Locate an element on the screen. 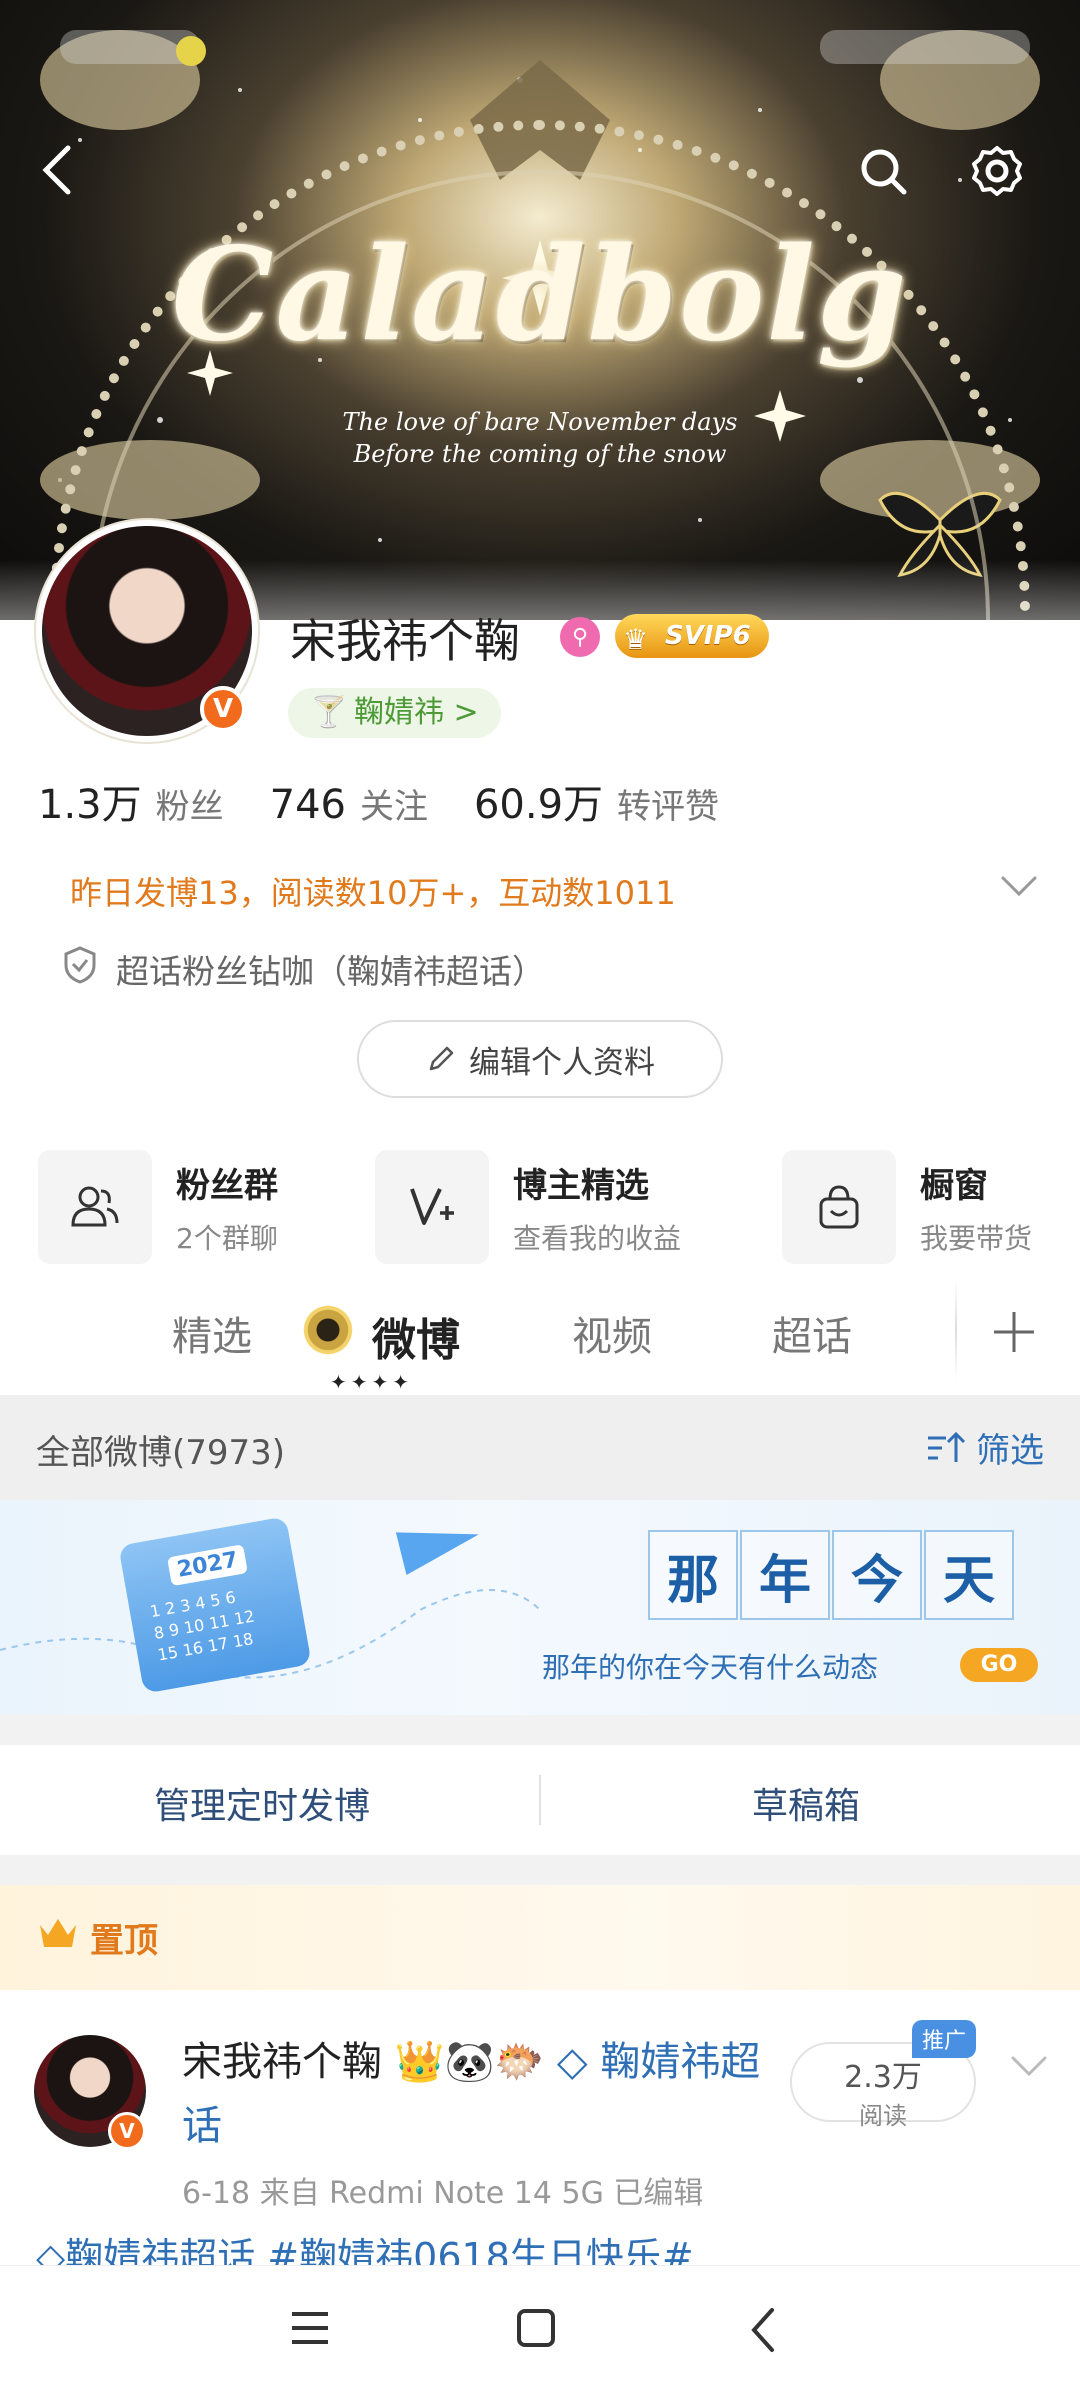 This screenshot has height=2400, width=1080. stat-followers-count: 1.3万 is located at coordinates (90, 805).